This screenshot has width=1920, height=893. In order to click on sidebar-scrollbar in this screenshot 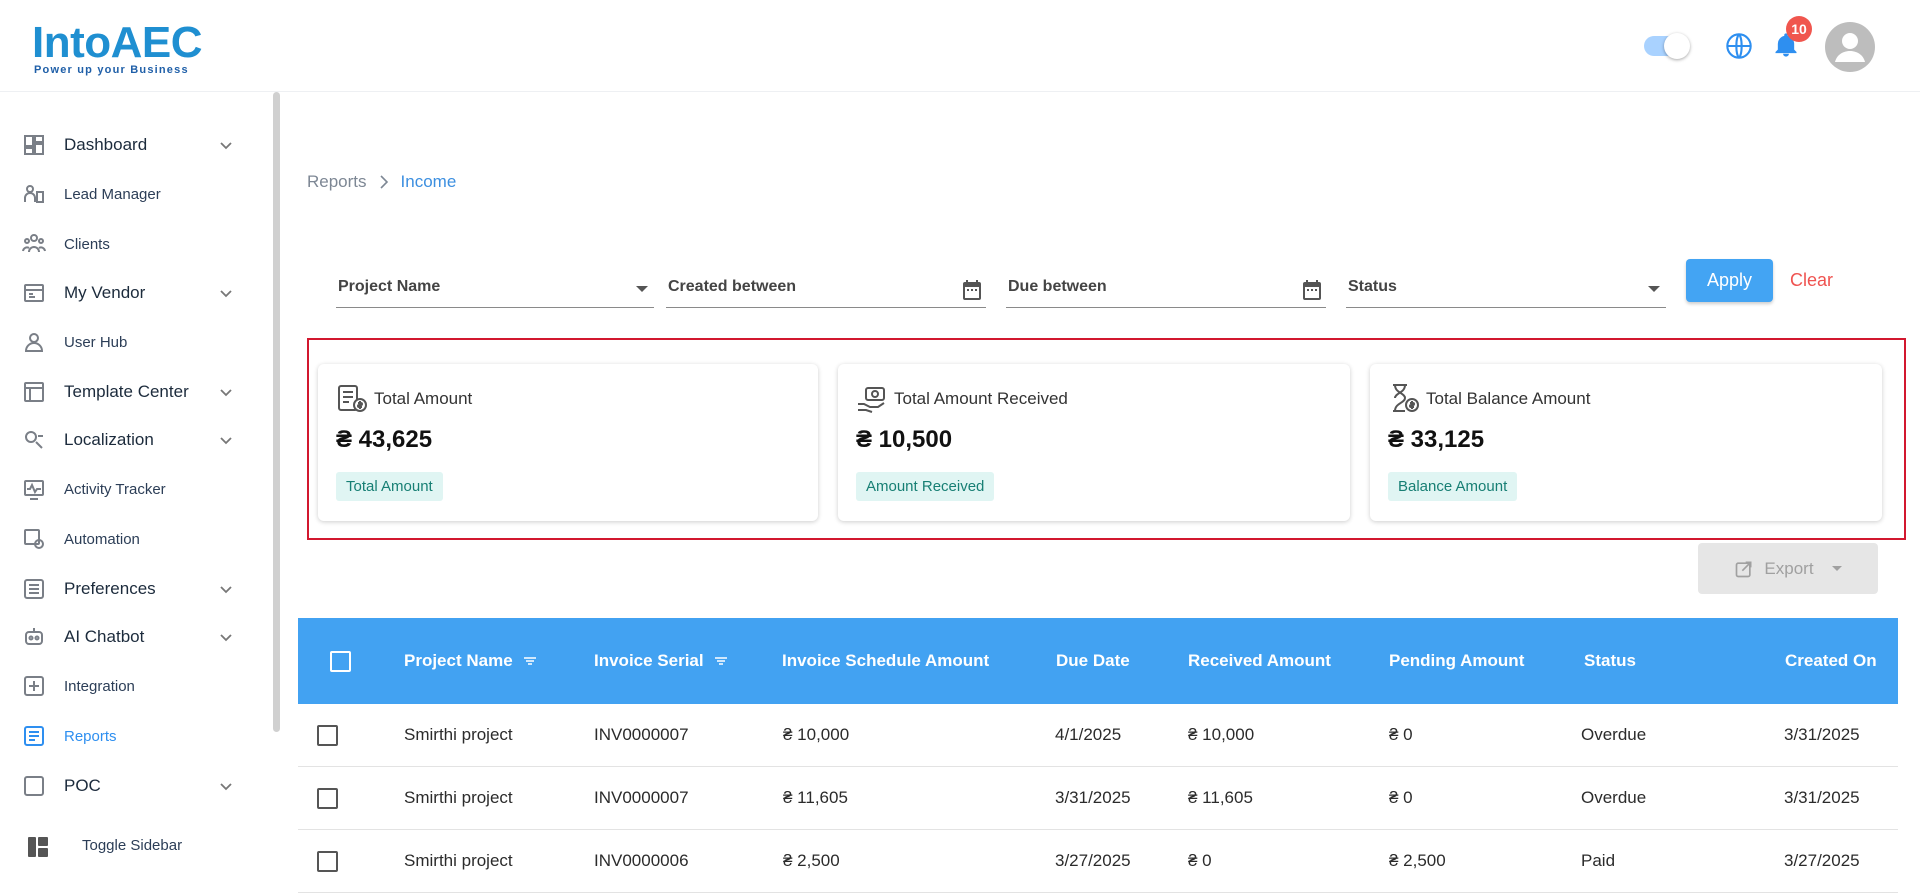, I will do `click(276, 412)`.